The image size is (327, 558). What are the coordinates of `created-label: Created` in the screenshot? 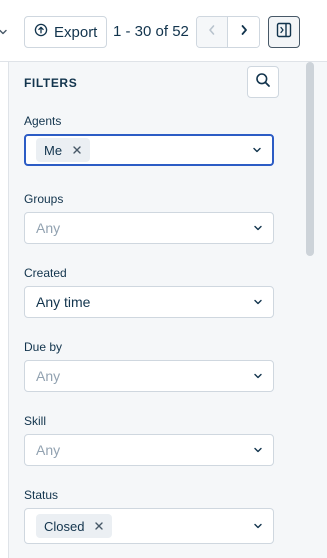 It's located at (45, 273).